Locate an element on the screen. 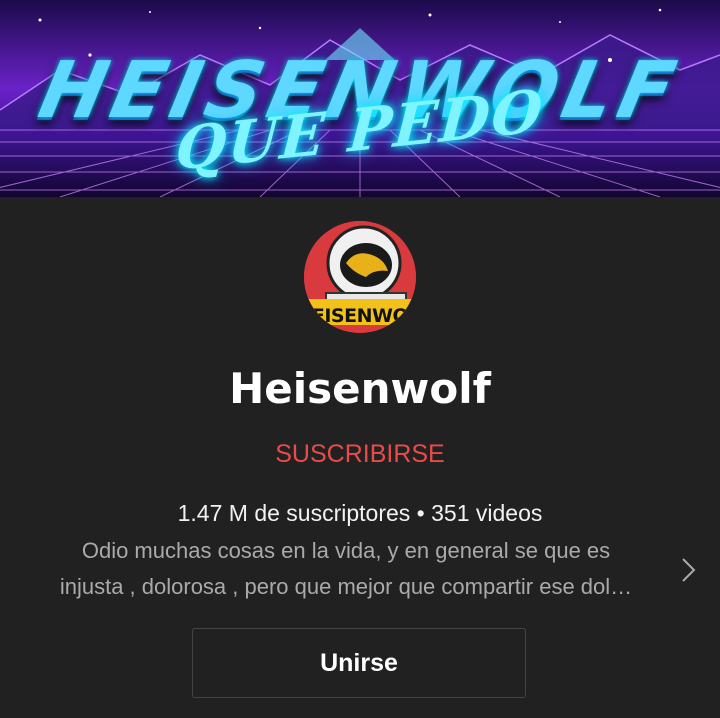  channel-stats: 1.47 M de suscriptores • 351 videos is located at coordinates (360, 513).